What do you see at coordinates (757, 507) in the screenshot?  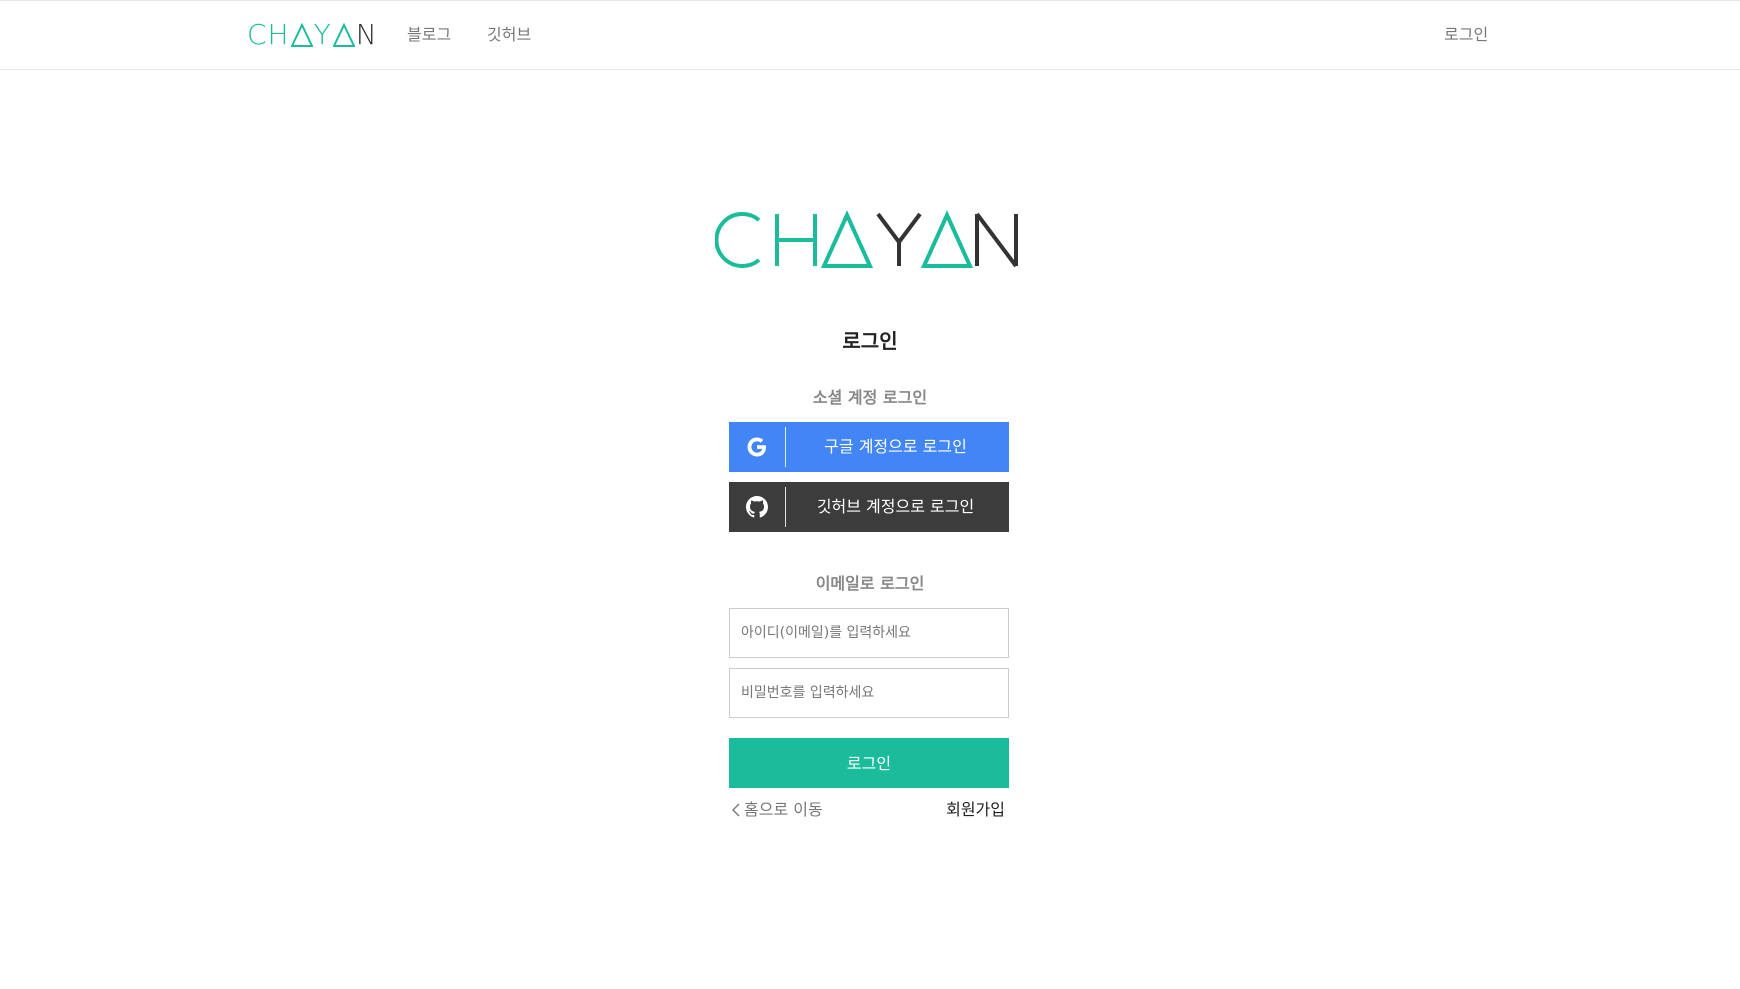 I see `github-icon` at bounding box center [757, 507].